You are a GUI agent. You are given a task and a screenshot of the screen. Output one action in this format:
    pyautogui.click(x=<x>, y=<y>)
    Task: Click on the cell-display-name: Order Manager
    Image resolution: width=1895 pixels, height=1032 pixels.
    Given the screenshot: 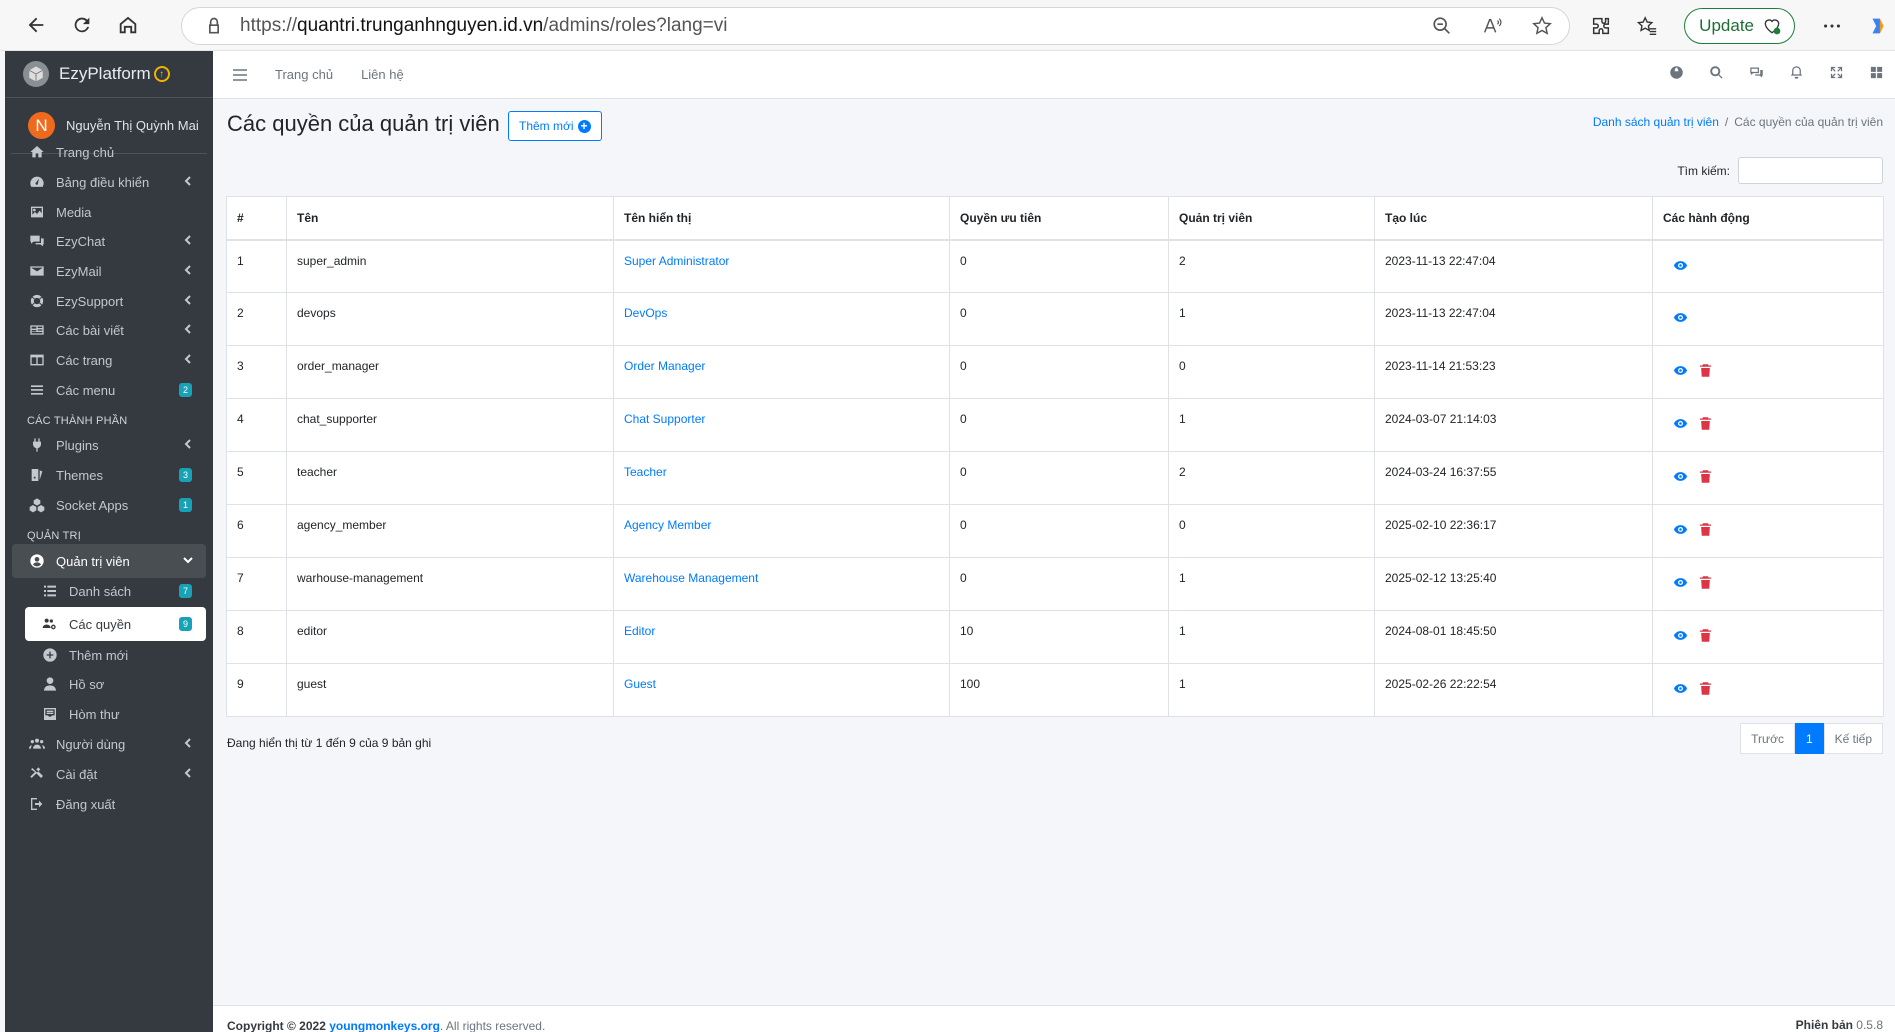 What is the action you would take?
    pyautogui.click(x=781, y=372)
    